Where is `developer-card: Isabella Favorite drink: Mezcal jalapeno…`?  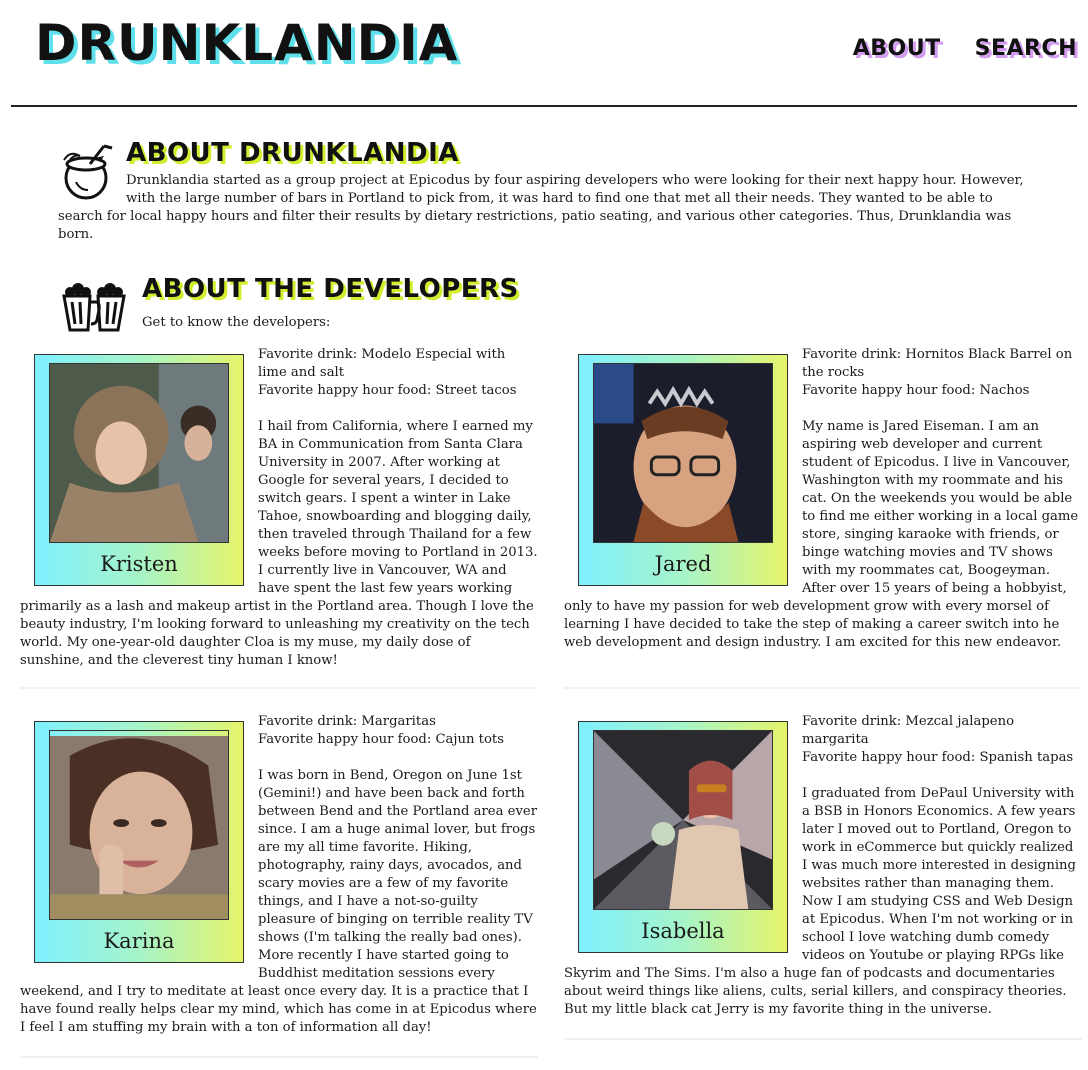 developer-card: Isabella Favorite drink: Mezcal jalapeno… is located at coordinates (823, 876).